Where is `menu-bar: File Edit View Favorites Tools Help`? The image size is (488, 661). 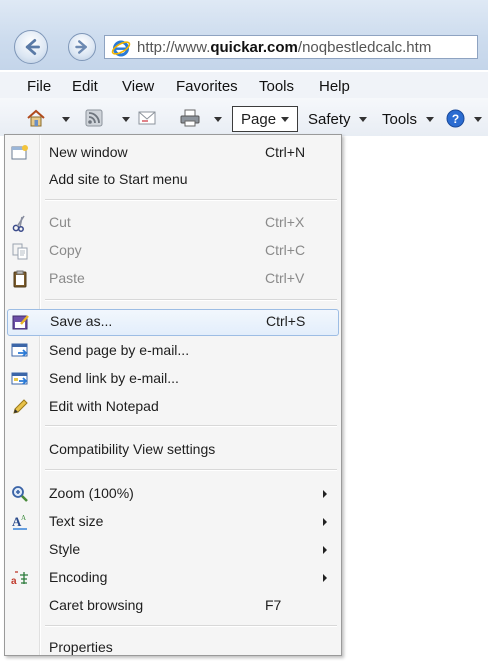 menu-bar: File Edit View Favorites Tools Help is located at coordinates (244, 85).